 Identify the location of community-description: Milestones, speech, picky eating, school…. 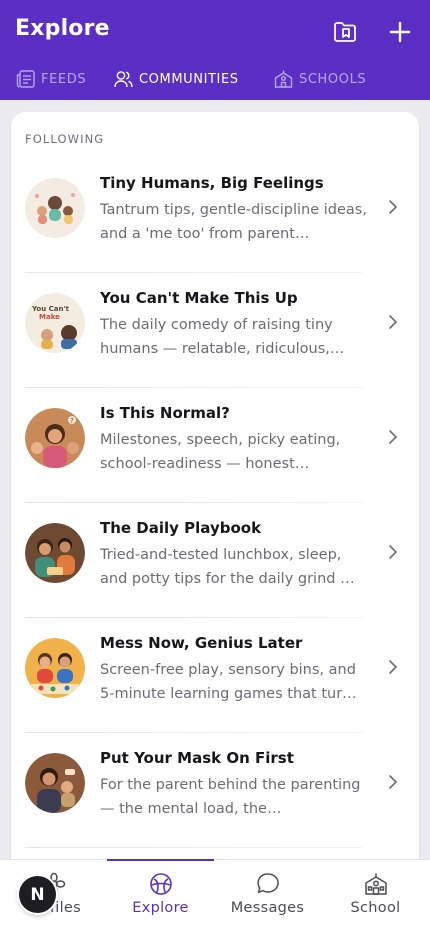
(220, 452).